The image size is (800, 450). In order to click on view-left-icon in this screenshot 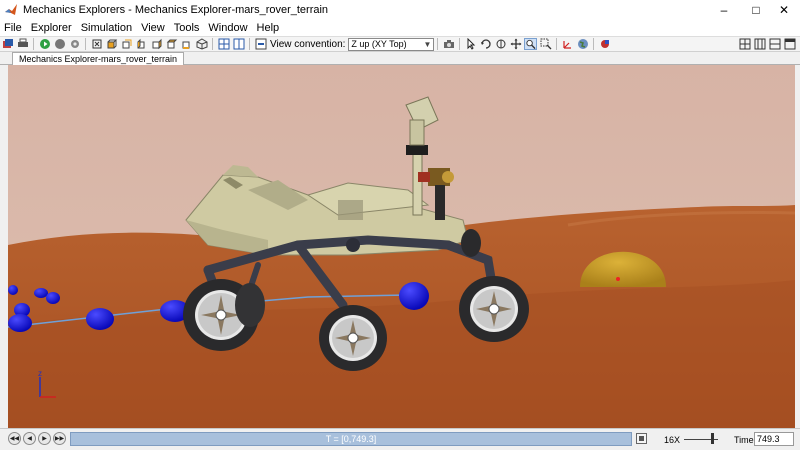, I will do `click(141, 44)`.